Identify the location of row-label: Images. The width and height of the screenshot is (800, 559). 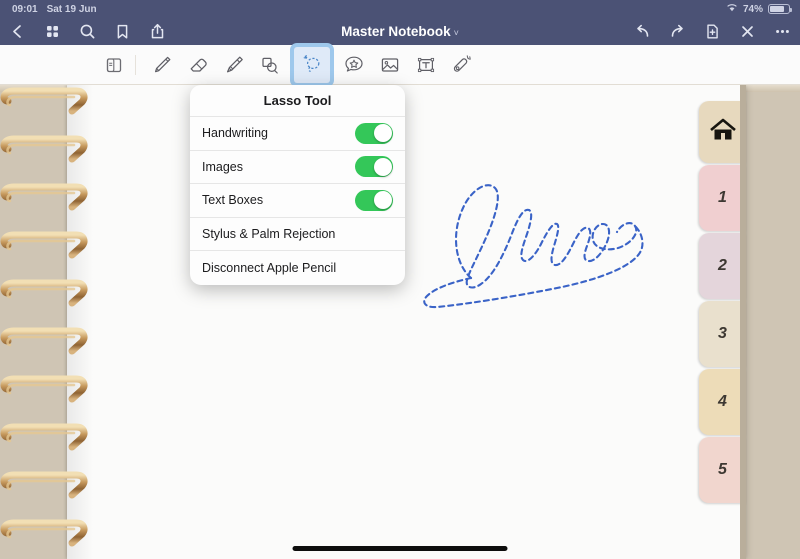
(222, 166).